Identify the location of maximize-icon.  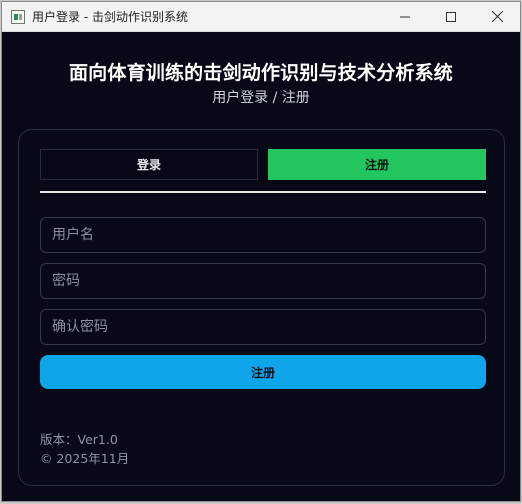
(451, 16).